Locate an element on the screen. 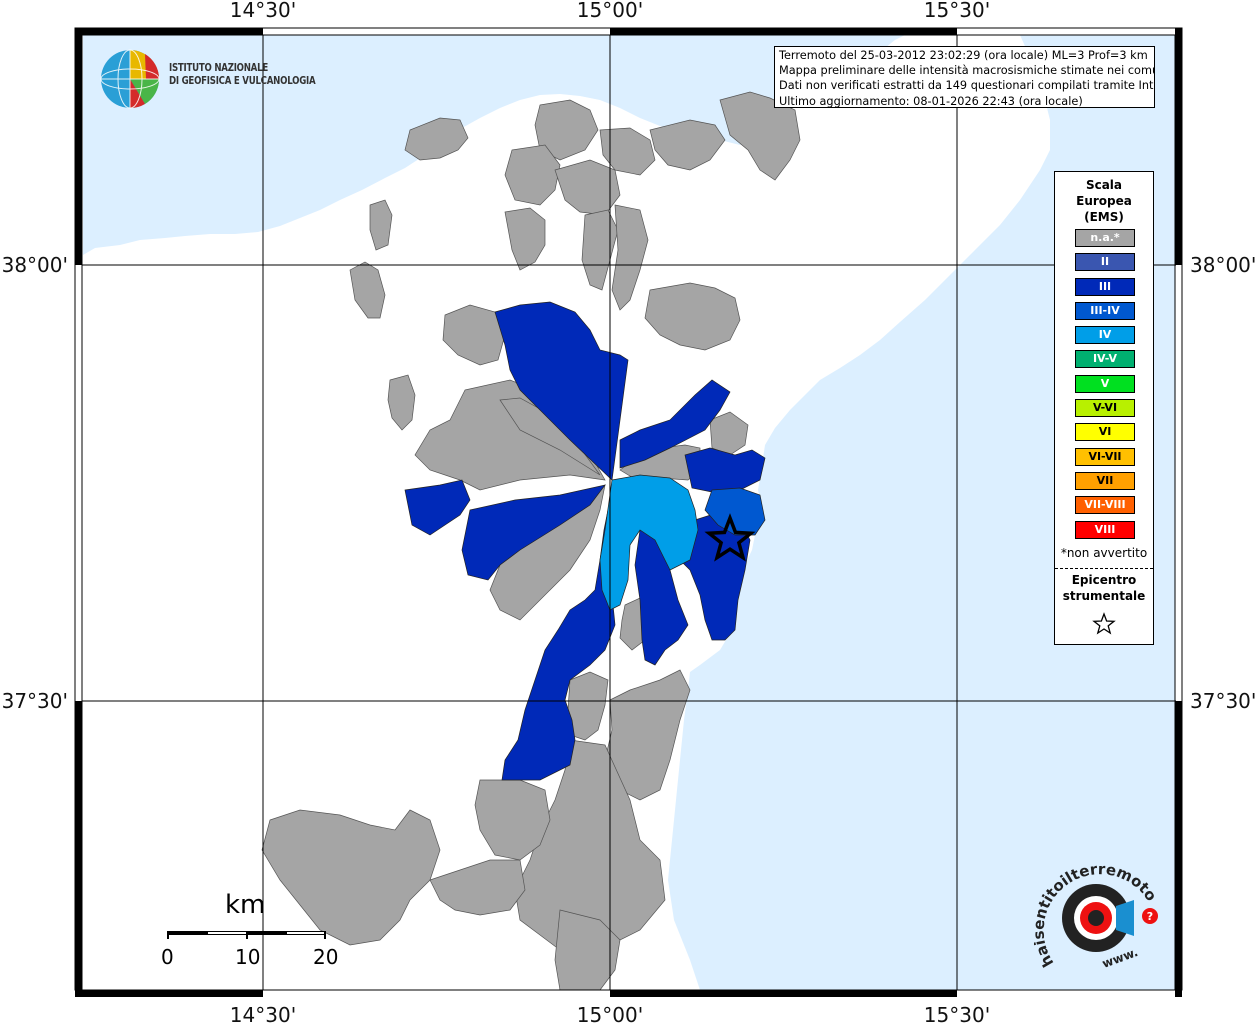 This screenshot has height=1024, width=1256. scale-unit: km is located at coordinates (245, 905).